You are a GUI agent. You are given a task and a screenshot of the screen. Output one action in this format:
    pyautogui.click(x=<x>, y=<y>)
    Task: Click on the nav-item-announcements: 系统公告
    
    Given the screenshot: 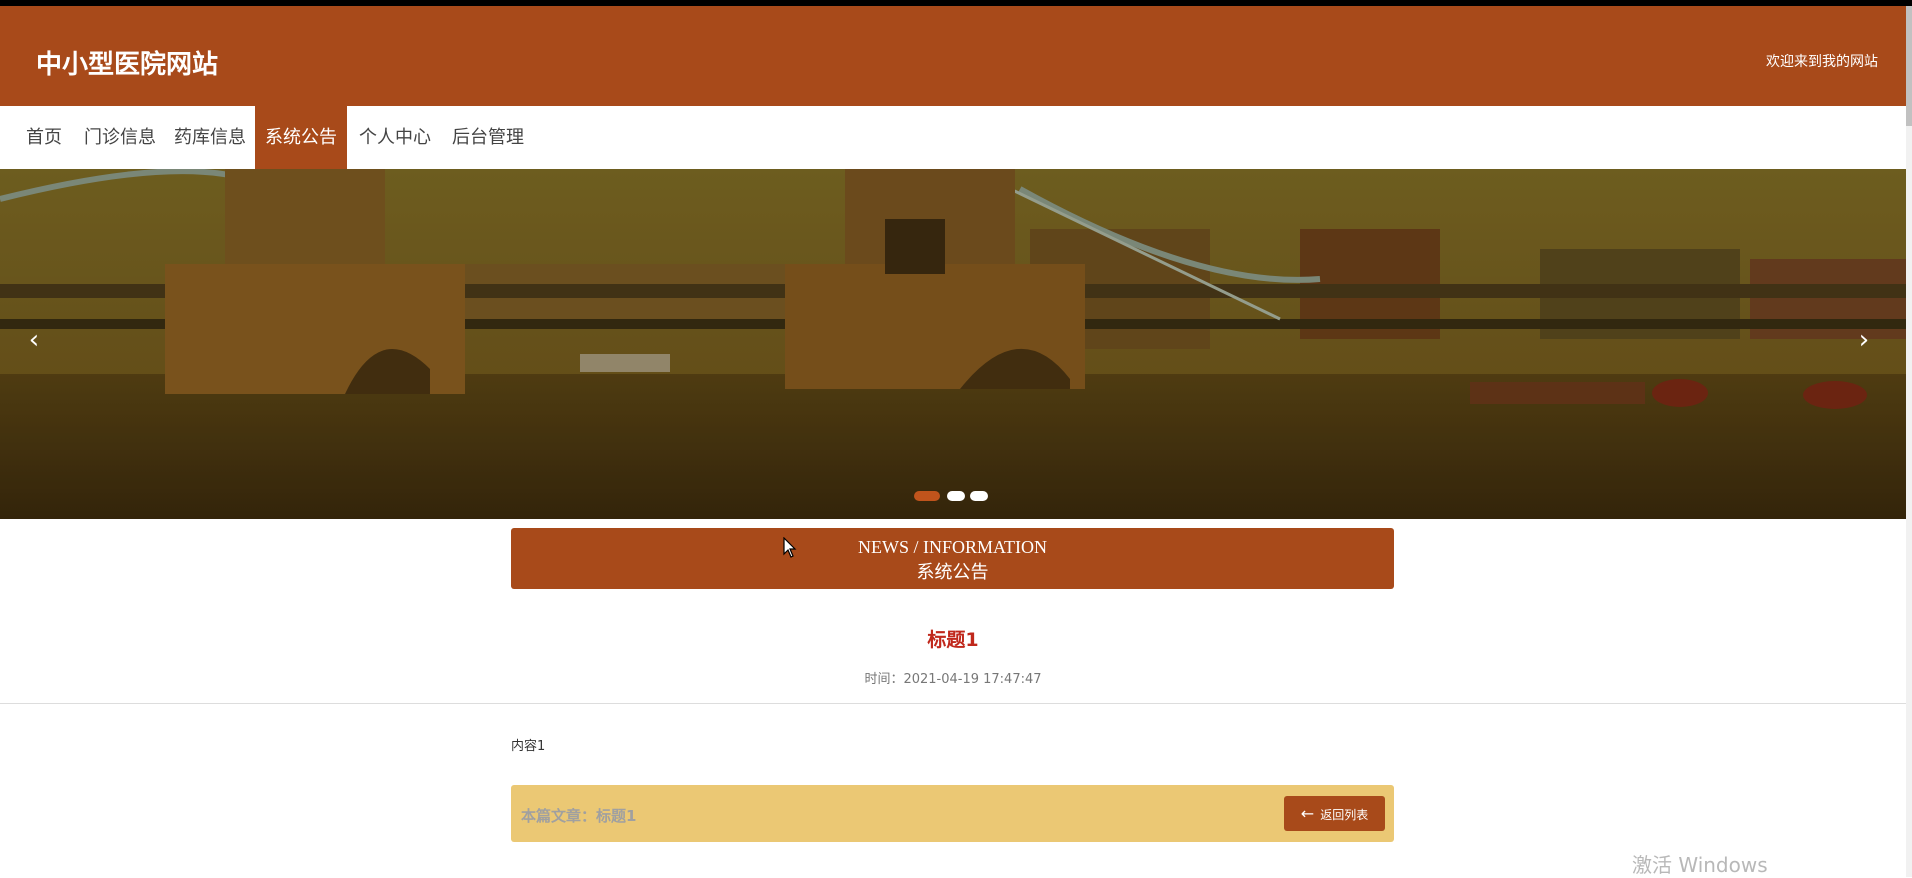 What is the action you would take?
    pyautogui.click(x=301, y=137)
    